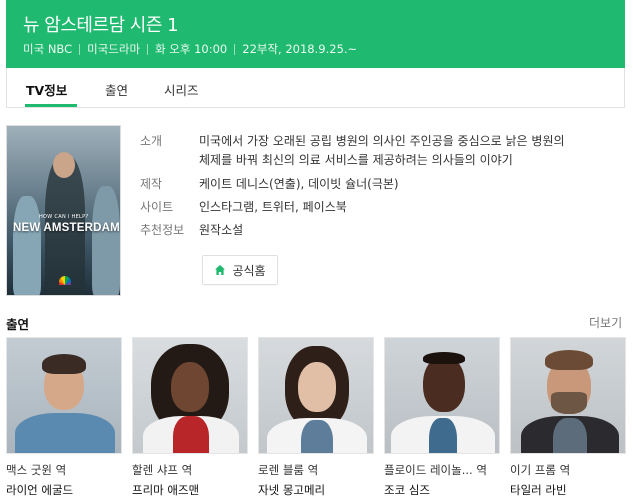 The image size is (633, 500). Describe the element at coordinates (18, 324) in the screenshot. I see `cast-heading: 출연` at that location.